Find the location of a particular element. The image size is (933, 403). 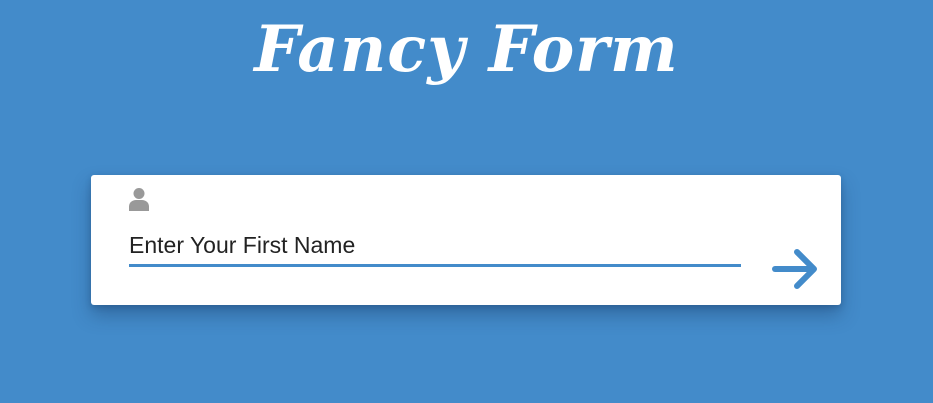

page-title: Fancy Form is located at coordinates (466, 49).